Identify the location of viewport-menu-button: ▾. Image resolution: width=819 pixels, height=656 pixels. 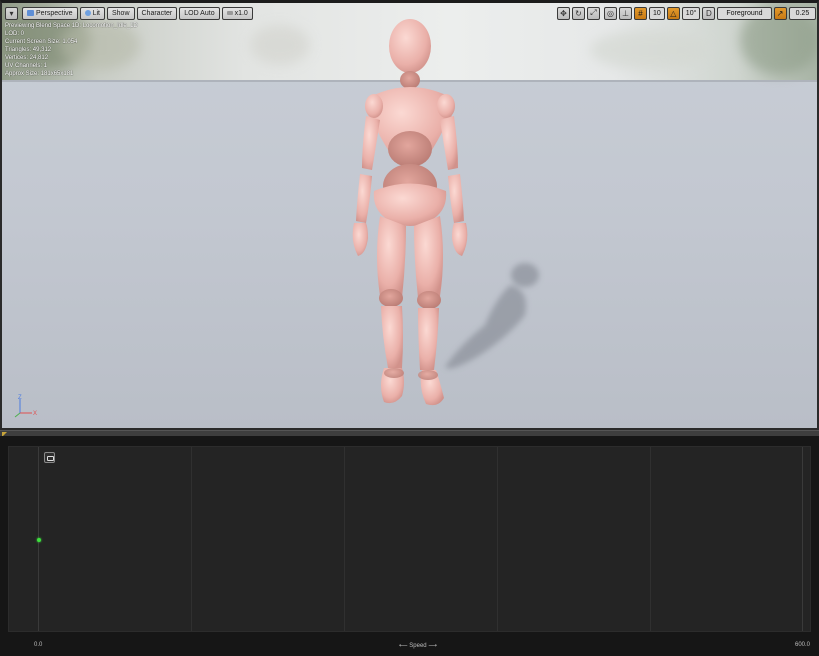
(11, 13).